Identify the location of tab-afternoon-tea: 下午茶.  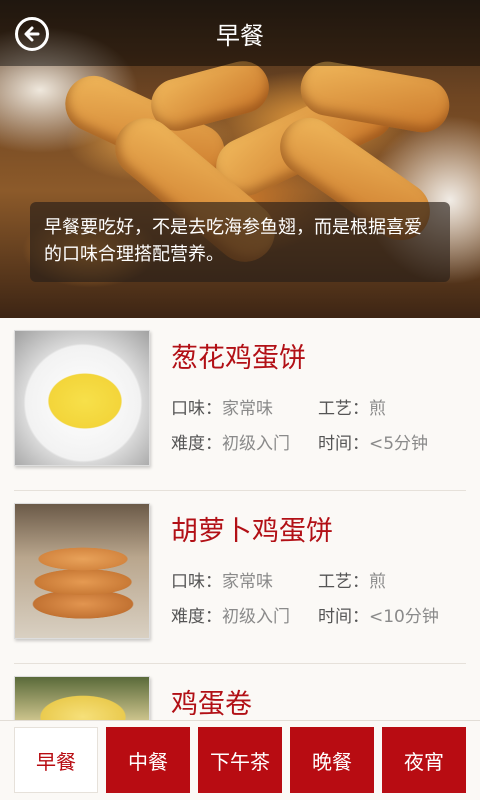
(240, 760).